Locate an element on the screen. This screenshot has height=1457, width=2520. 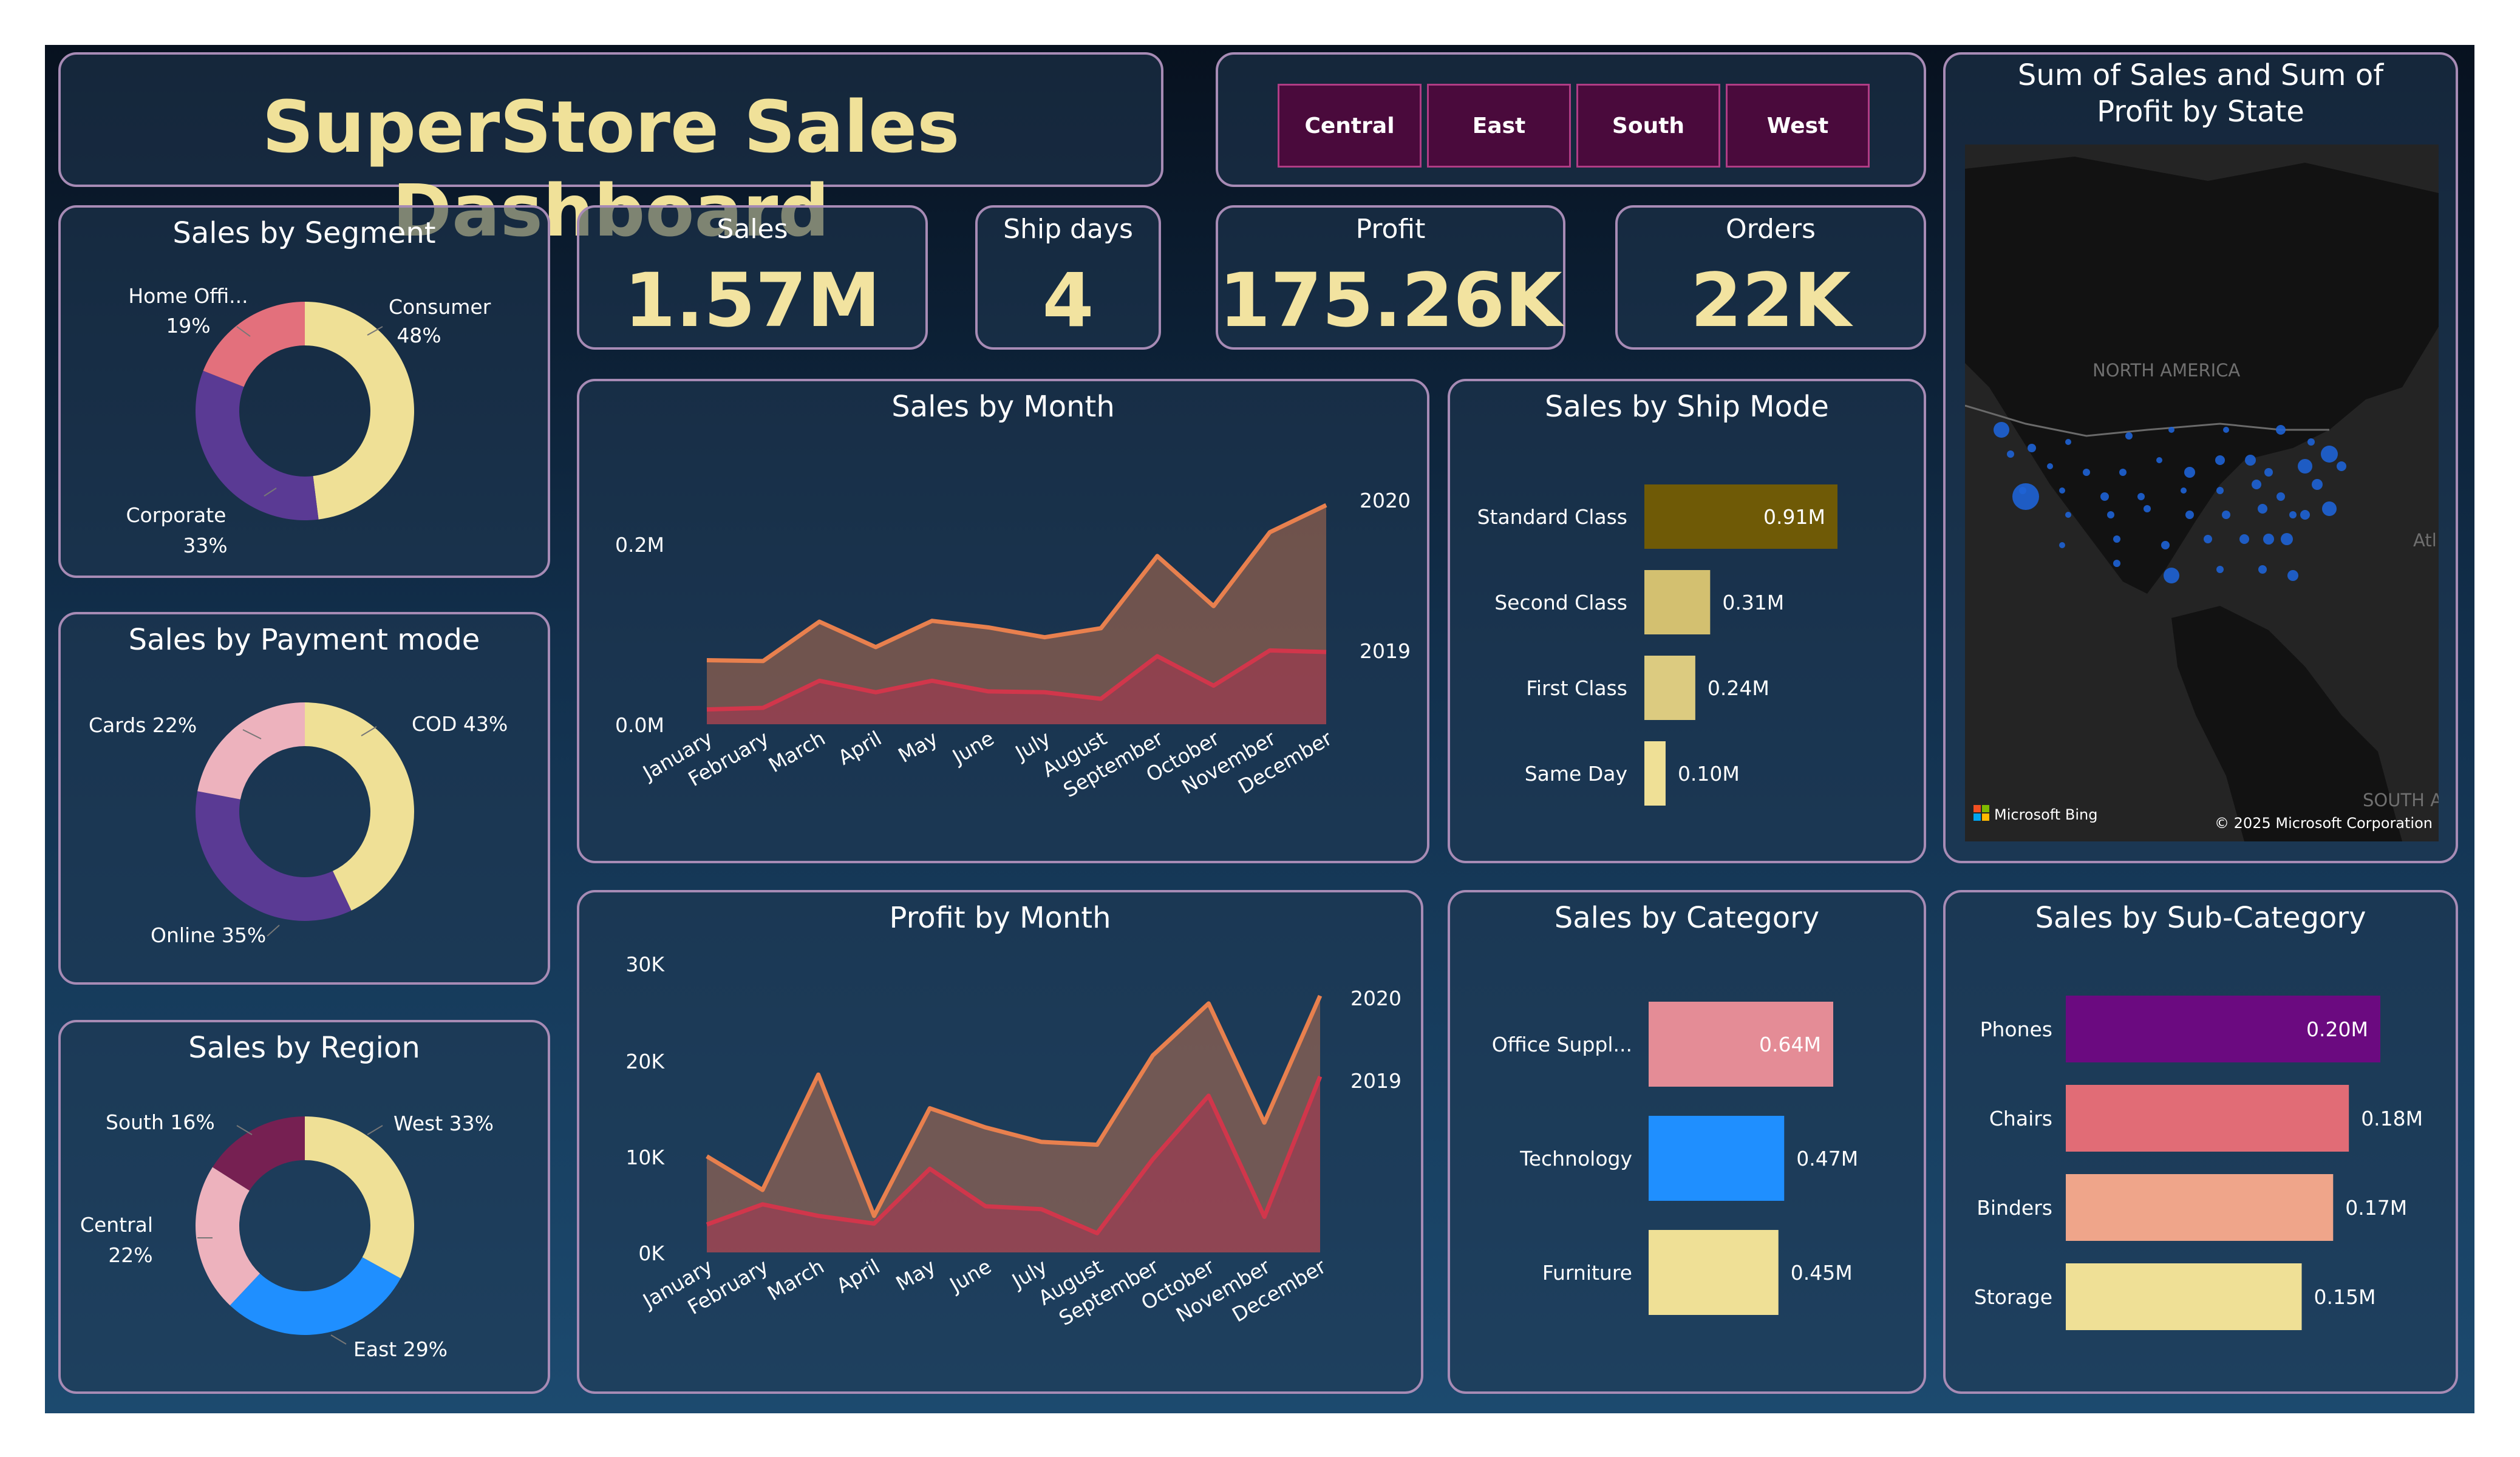
bing-logo-icon is located at coordinates (1977, 808).